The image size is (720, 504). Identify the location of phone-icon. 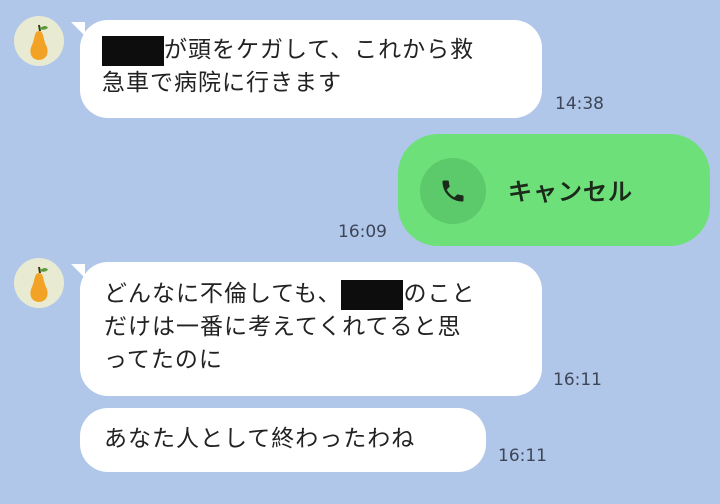
(453, 191).